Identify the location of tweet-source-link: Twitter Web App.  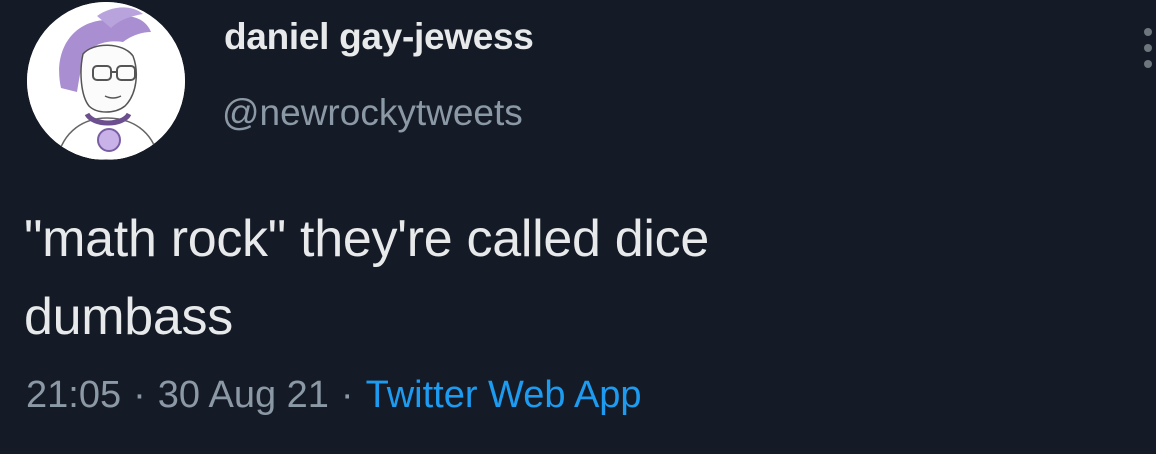
(504, 395).